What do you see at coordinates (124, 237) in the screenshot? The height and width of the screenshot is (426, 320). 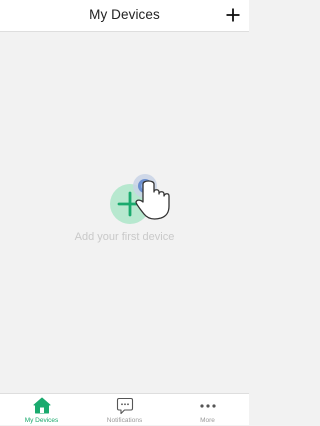 I see `empty-state-message: Add your first device` at bounding box center [124, 237].